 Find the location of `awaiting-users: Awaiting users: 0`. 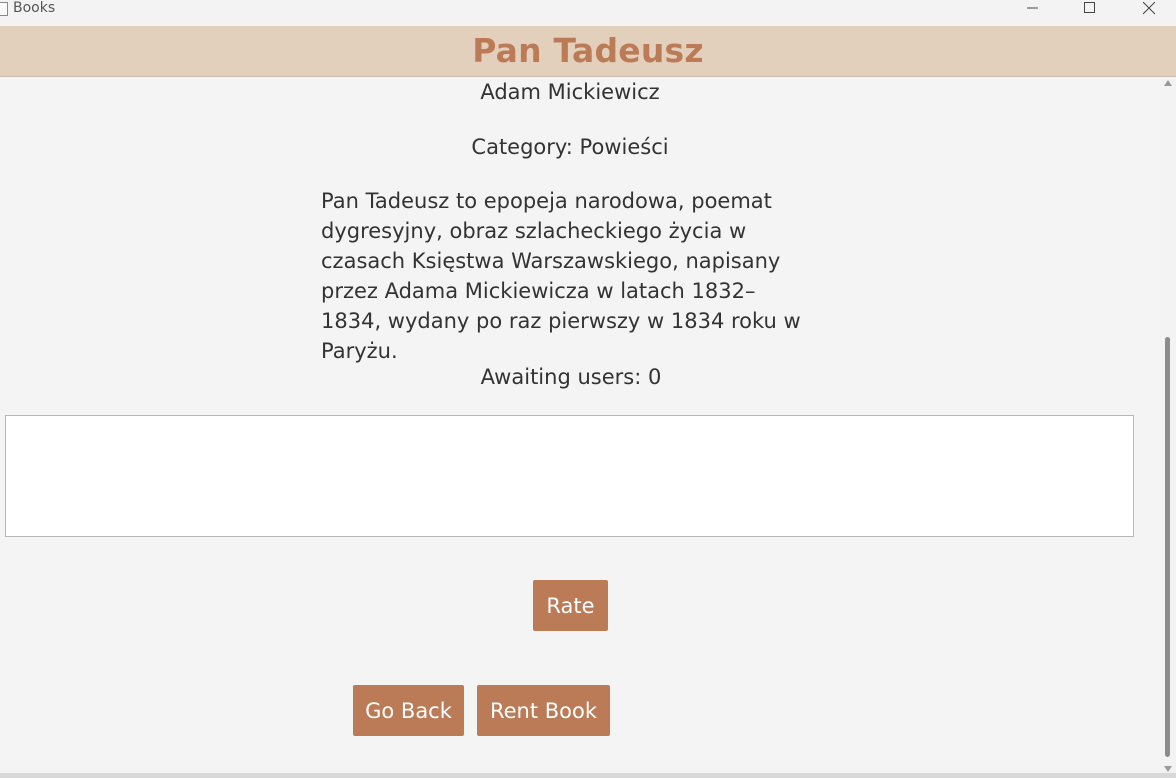

awaiting-users: Awaiting users: 0 is located at coordinates (571, 377).